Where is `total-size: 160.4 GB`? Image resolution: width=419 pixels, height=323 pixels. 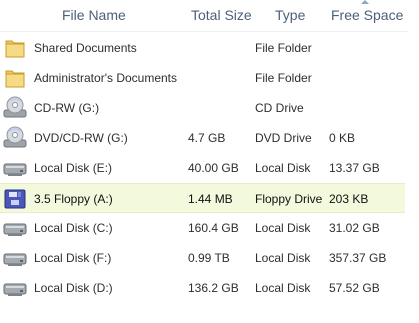
total-size: 160.4 GB is located at coordinates (213, 228).